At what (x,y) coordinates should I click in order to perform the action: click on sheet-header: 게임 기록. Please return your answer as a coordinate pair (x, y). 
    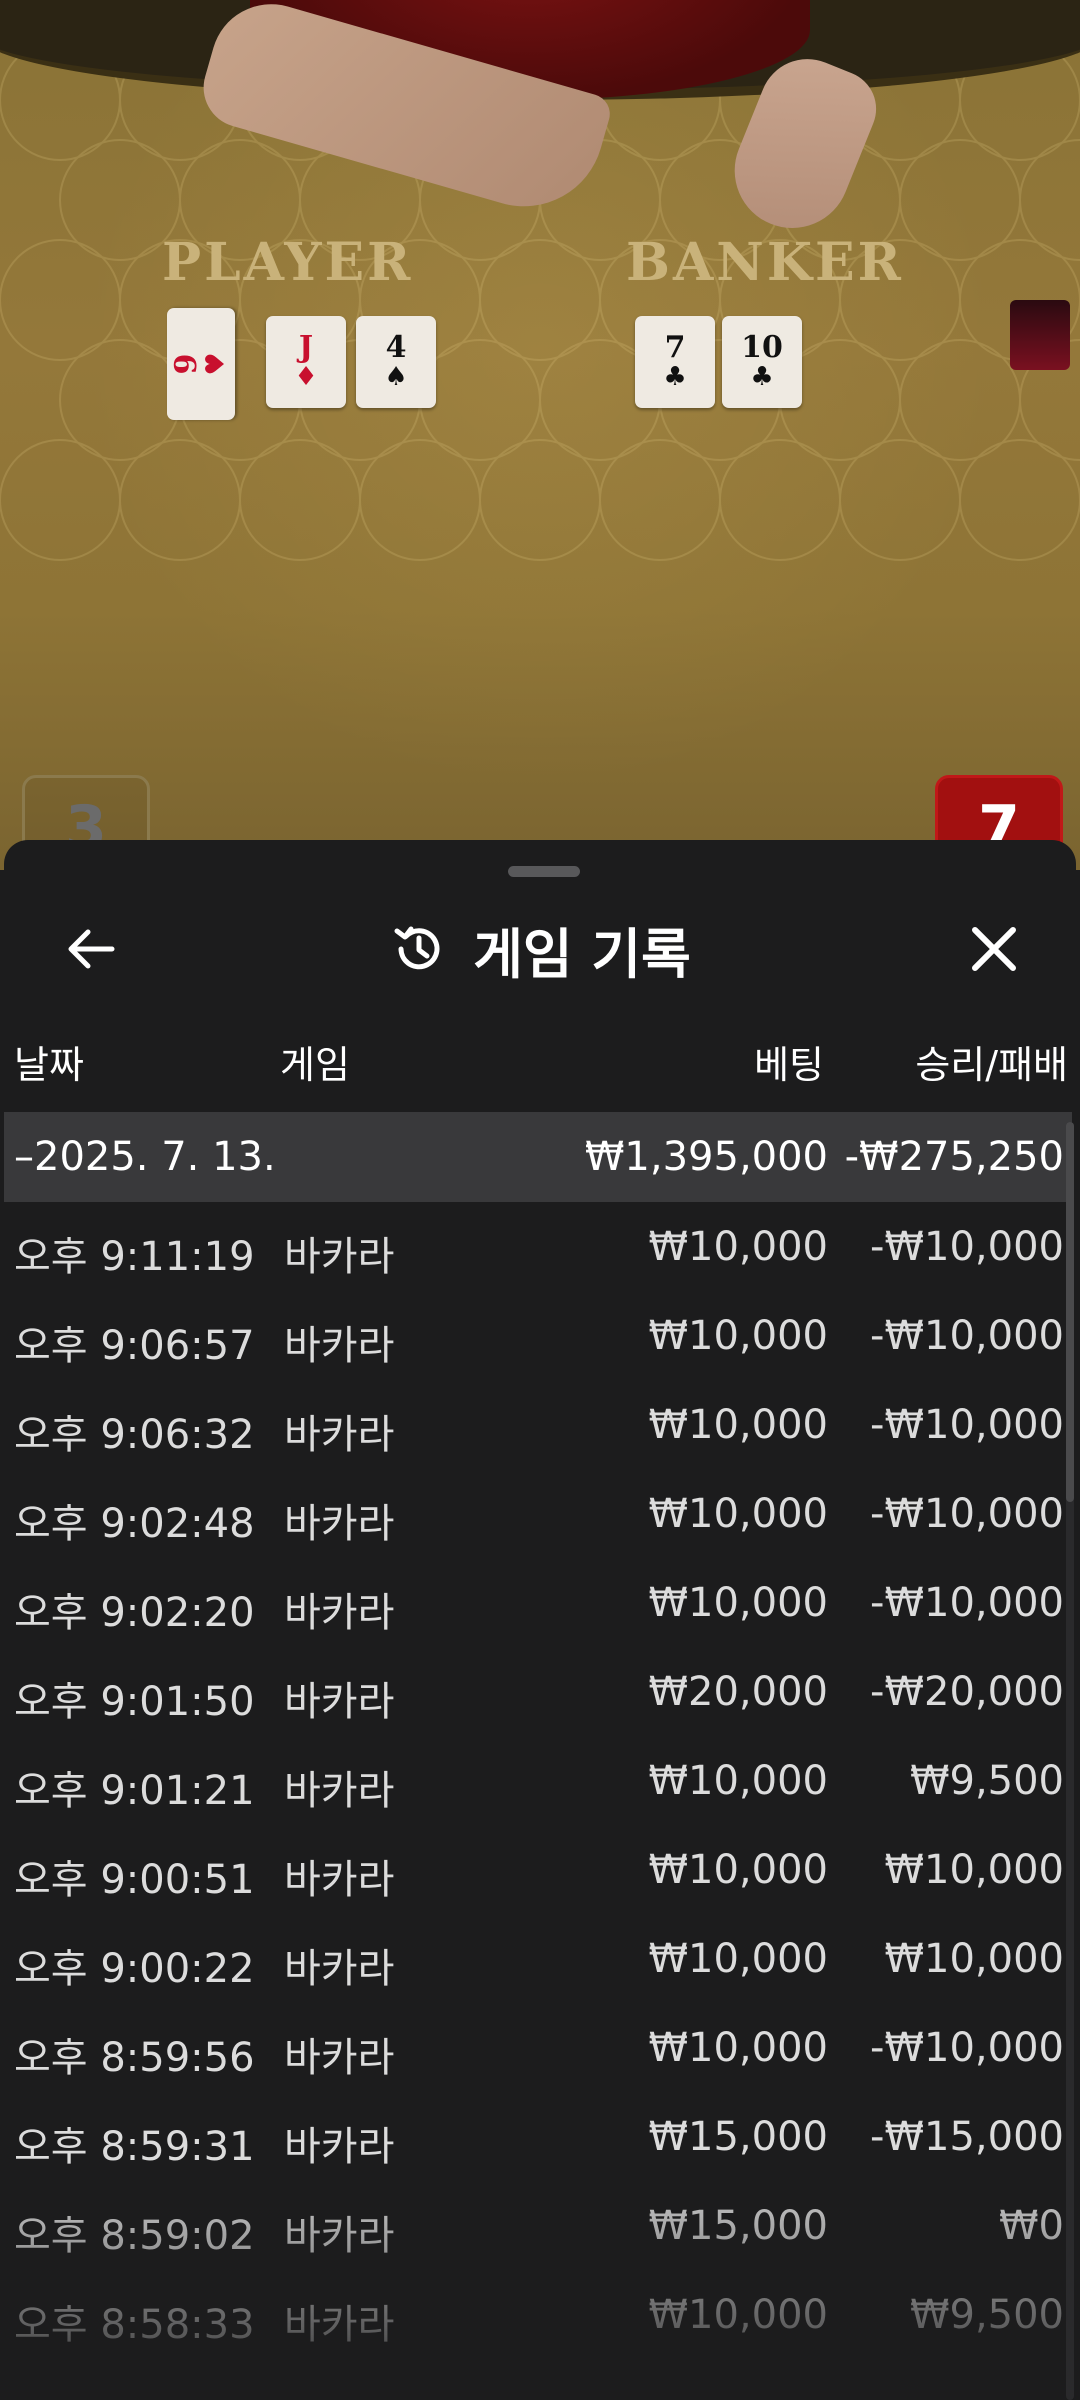
    Looking at the image, I should click on (540, 949).